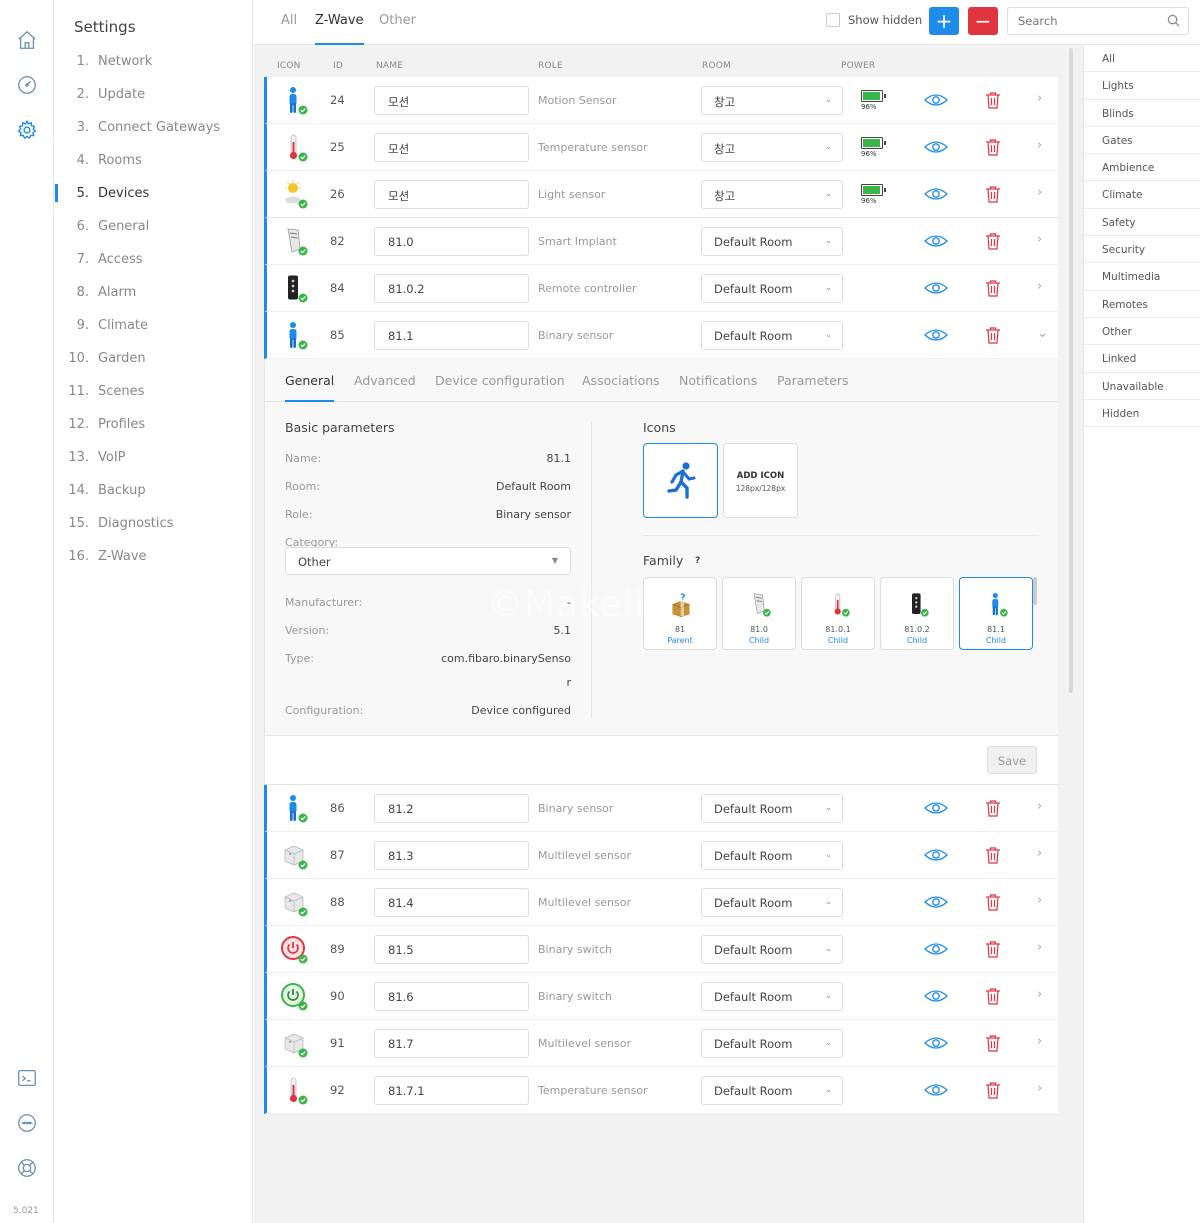 This screenshot has height=1223, width=1200. Describe the element at coordinates (397, 29) in the screenshot. I see `tab-other: Other` at that location.